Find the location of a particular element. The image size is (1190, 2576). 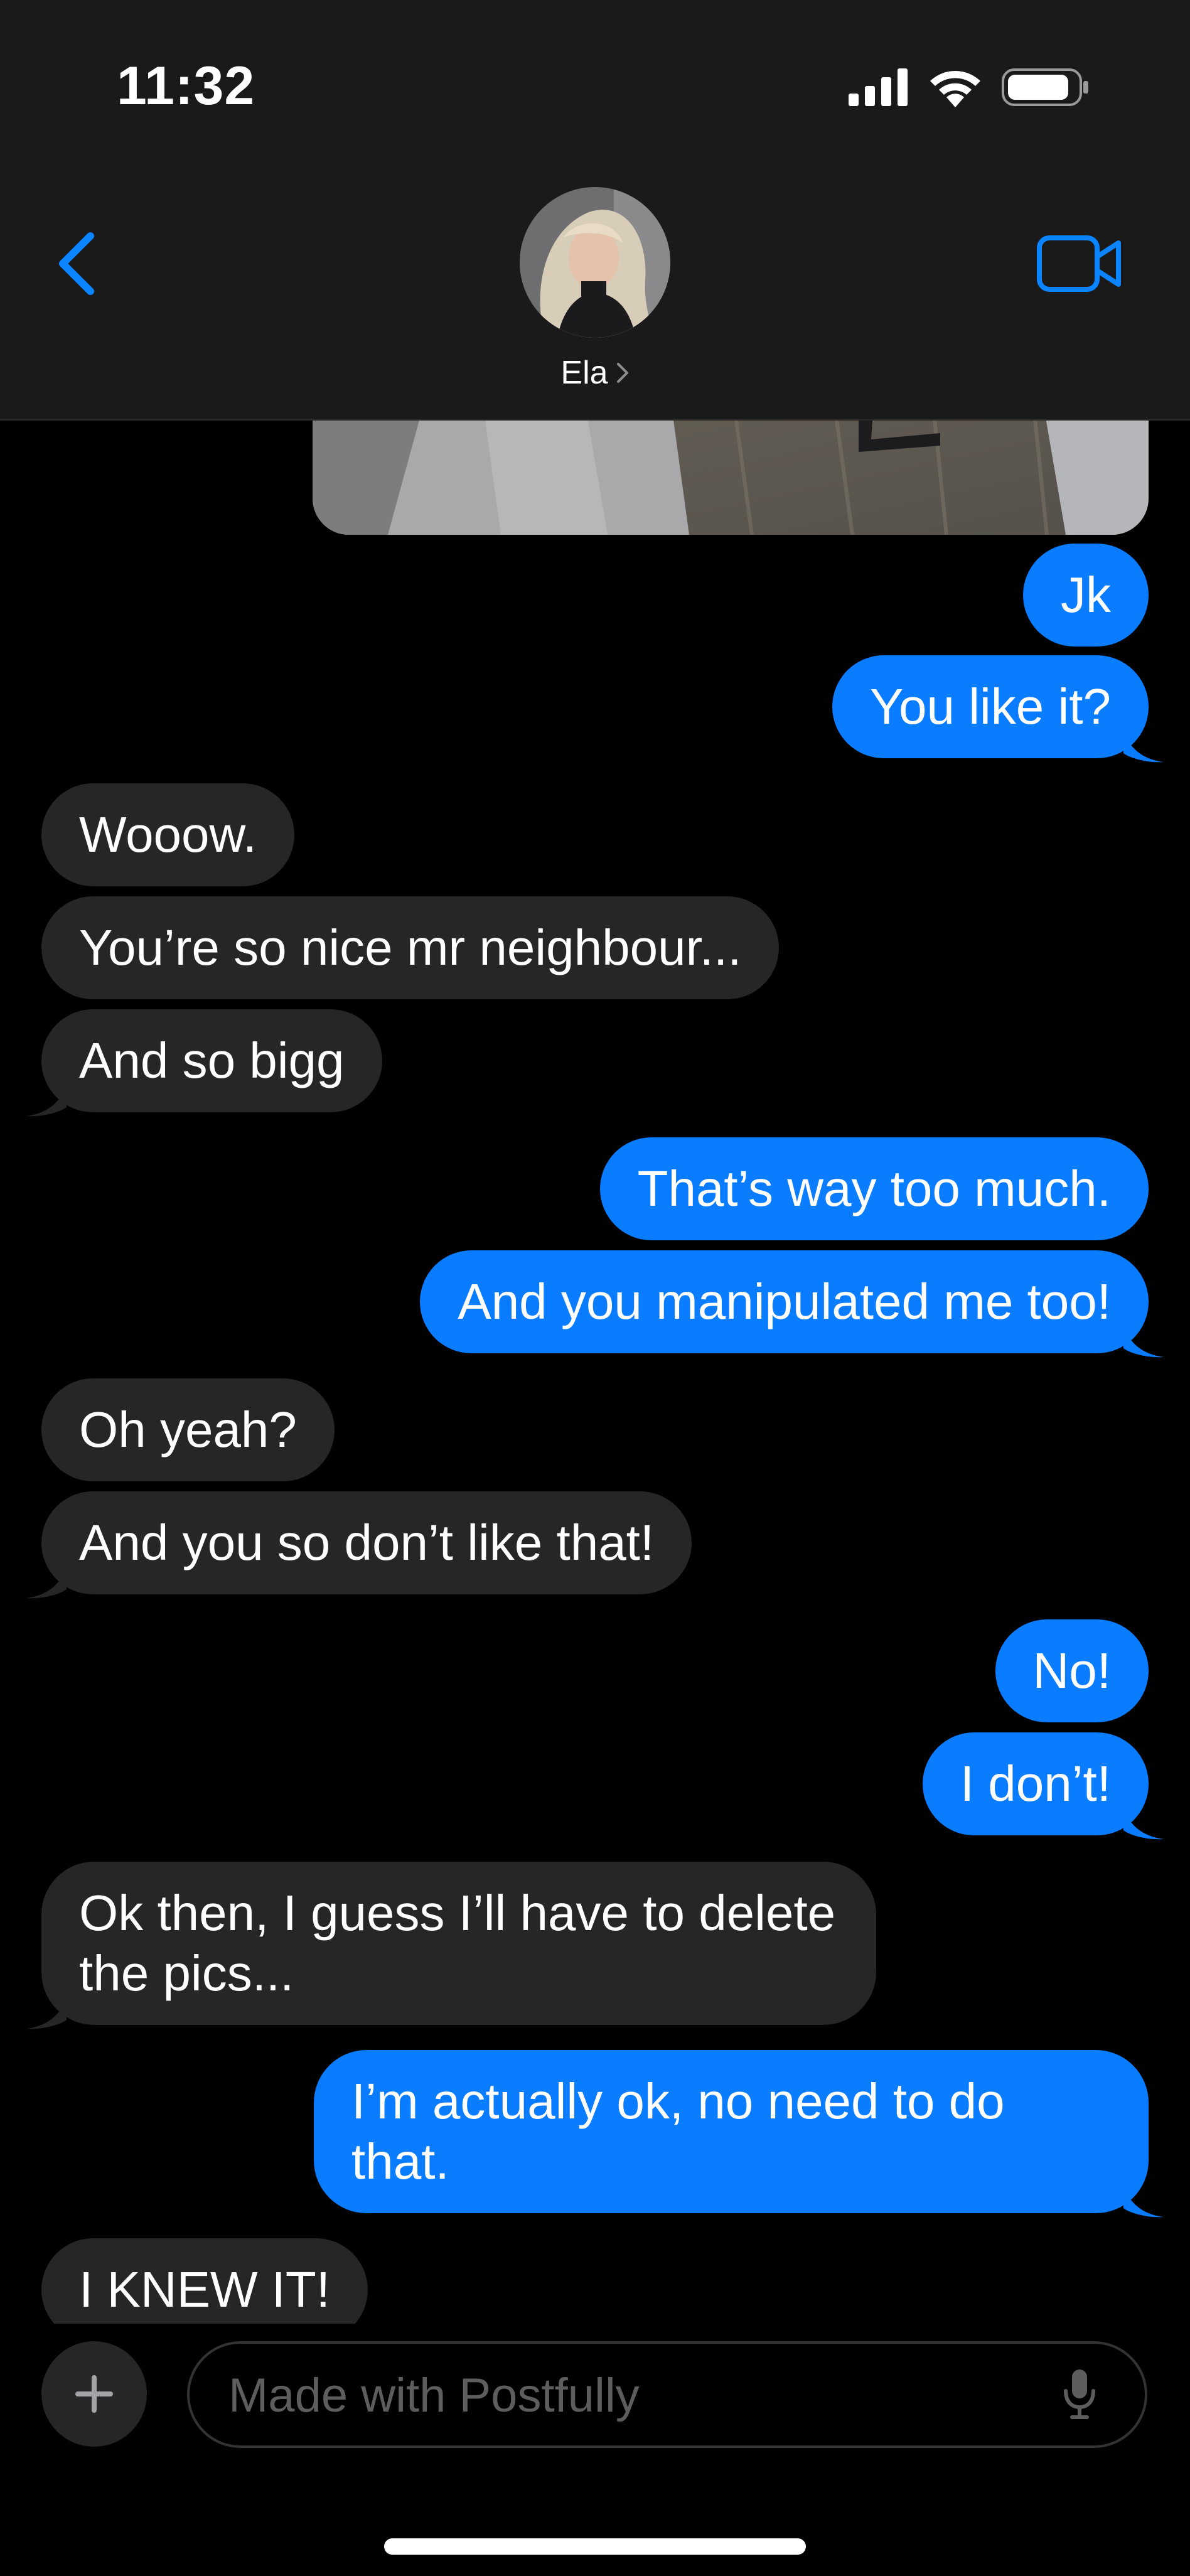

wifi-icon is located at coordinates (955, 89).